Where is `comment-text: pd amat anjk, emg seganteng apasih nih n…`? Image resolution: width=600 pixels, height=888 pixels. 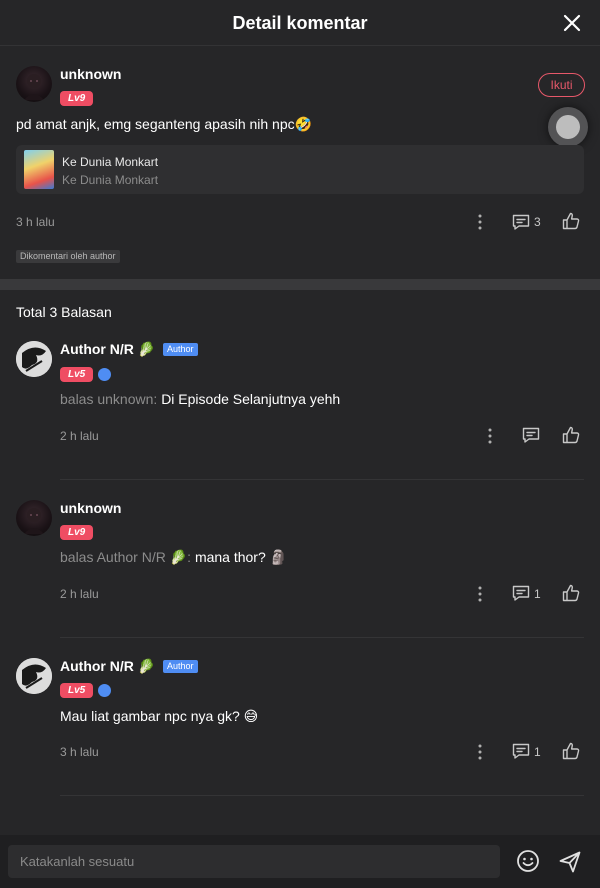
comment-text: pd amat anjk, emg seganteng apasih nih n… is located at coordinates (164, 124).